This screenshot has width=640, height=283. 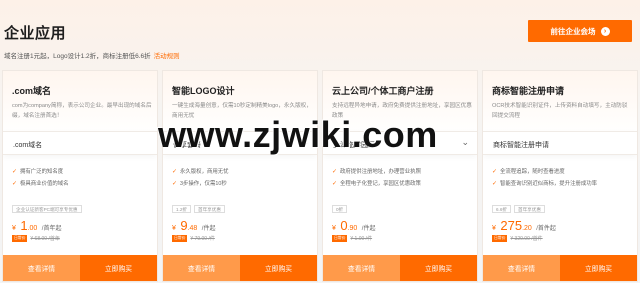 I want to click on card-description: com为company简称，表示公司企业。最早出现的域名后缀，域名注册首选！, so click(x=82, y=111).